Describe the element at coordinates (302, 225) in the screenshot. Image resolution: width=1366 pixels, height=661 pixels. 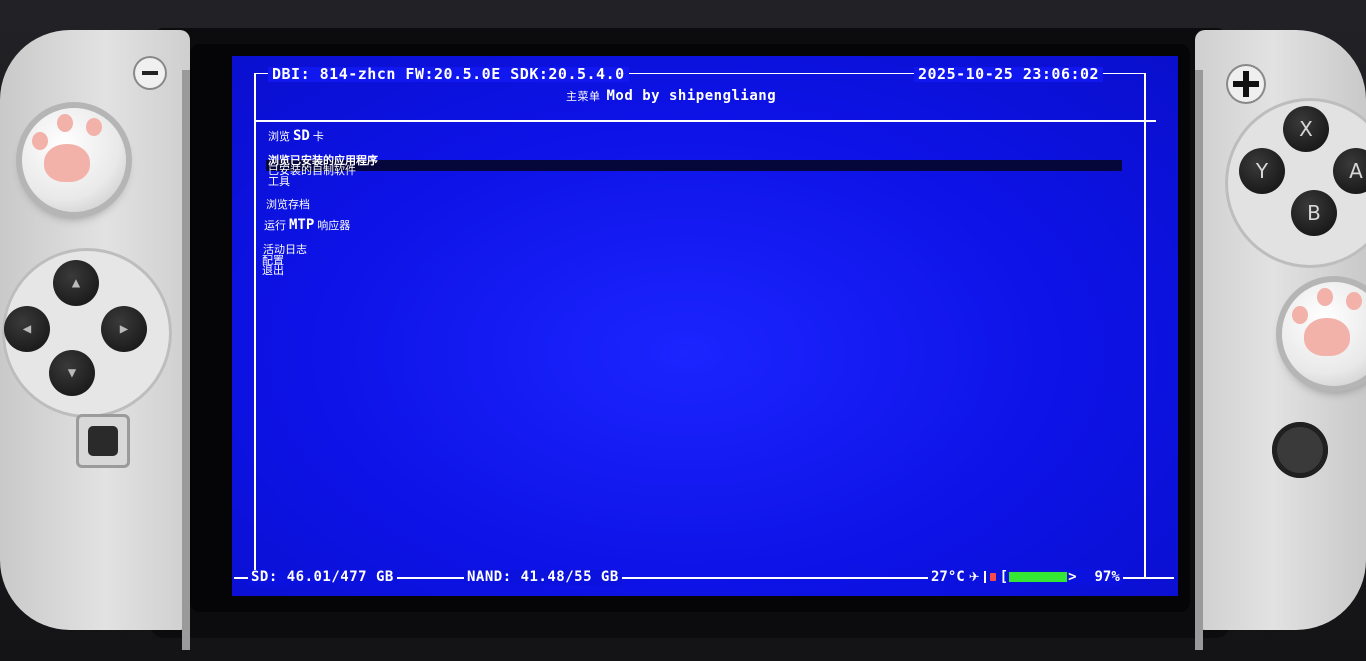
I see `menu-item-bold: MTP` at that location.